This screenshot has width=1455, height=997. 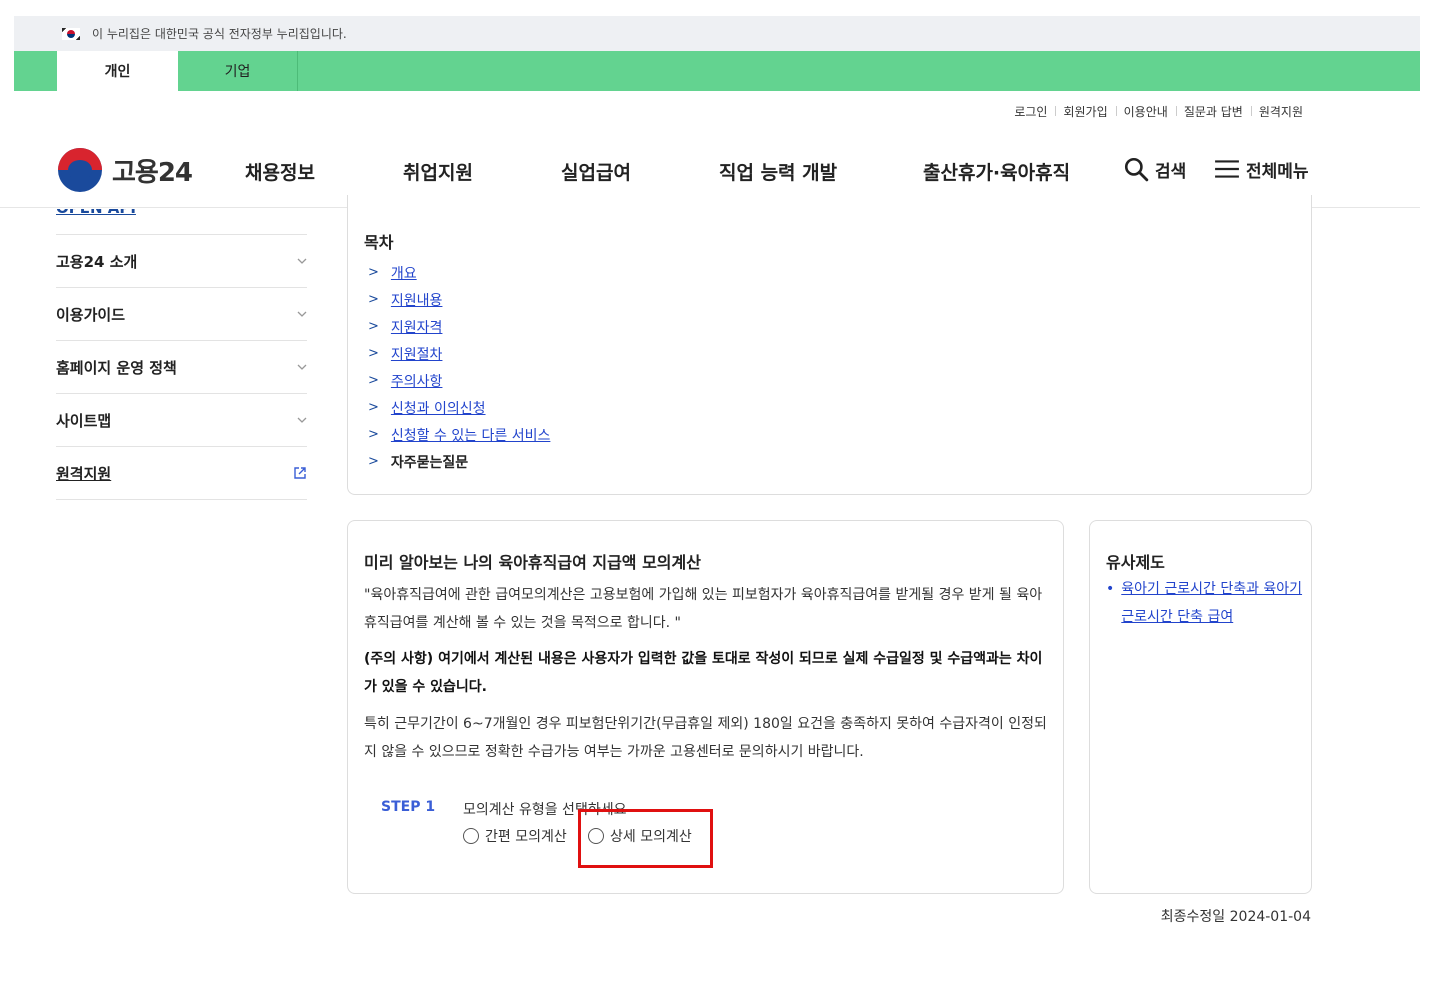 What do you see at coordinates (470, 435) in the screenshot?
I see `toc-link-other-services: 신청할 수 있는 다른 서비스` at bounding box center [470, 435].